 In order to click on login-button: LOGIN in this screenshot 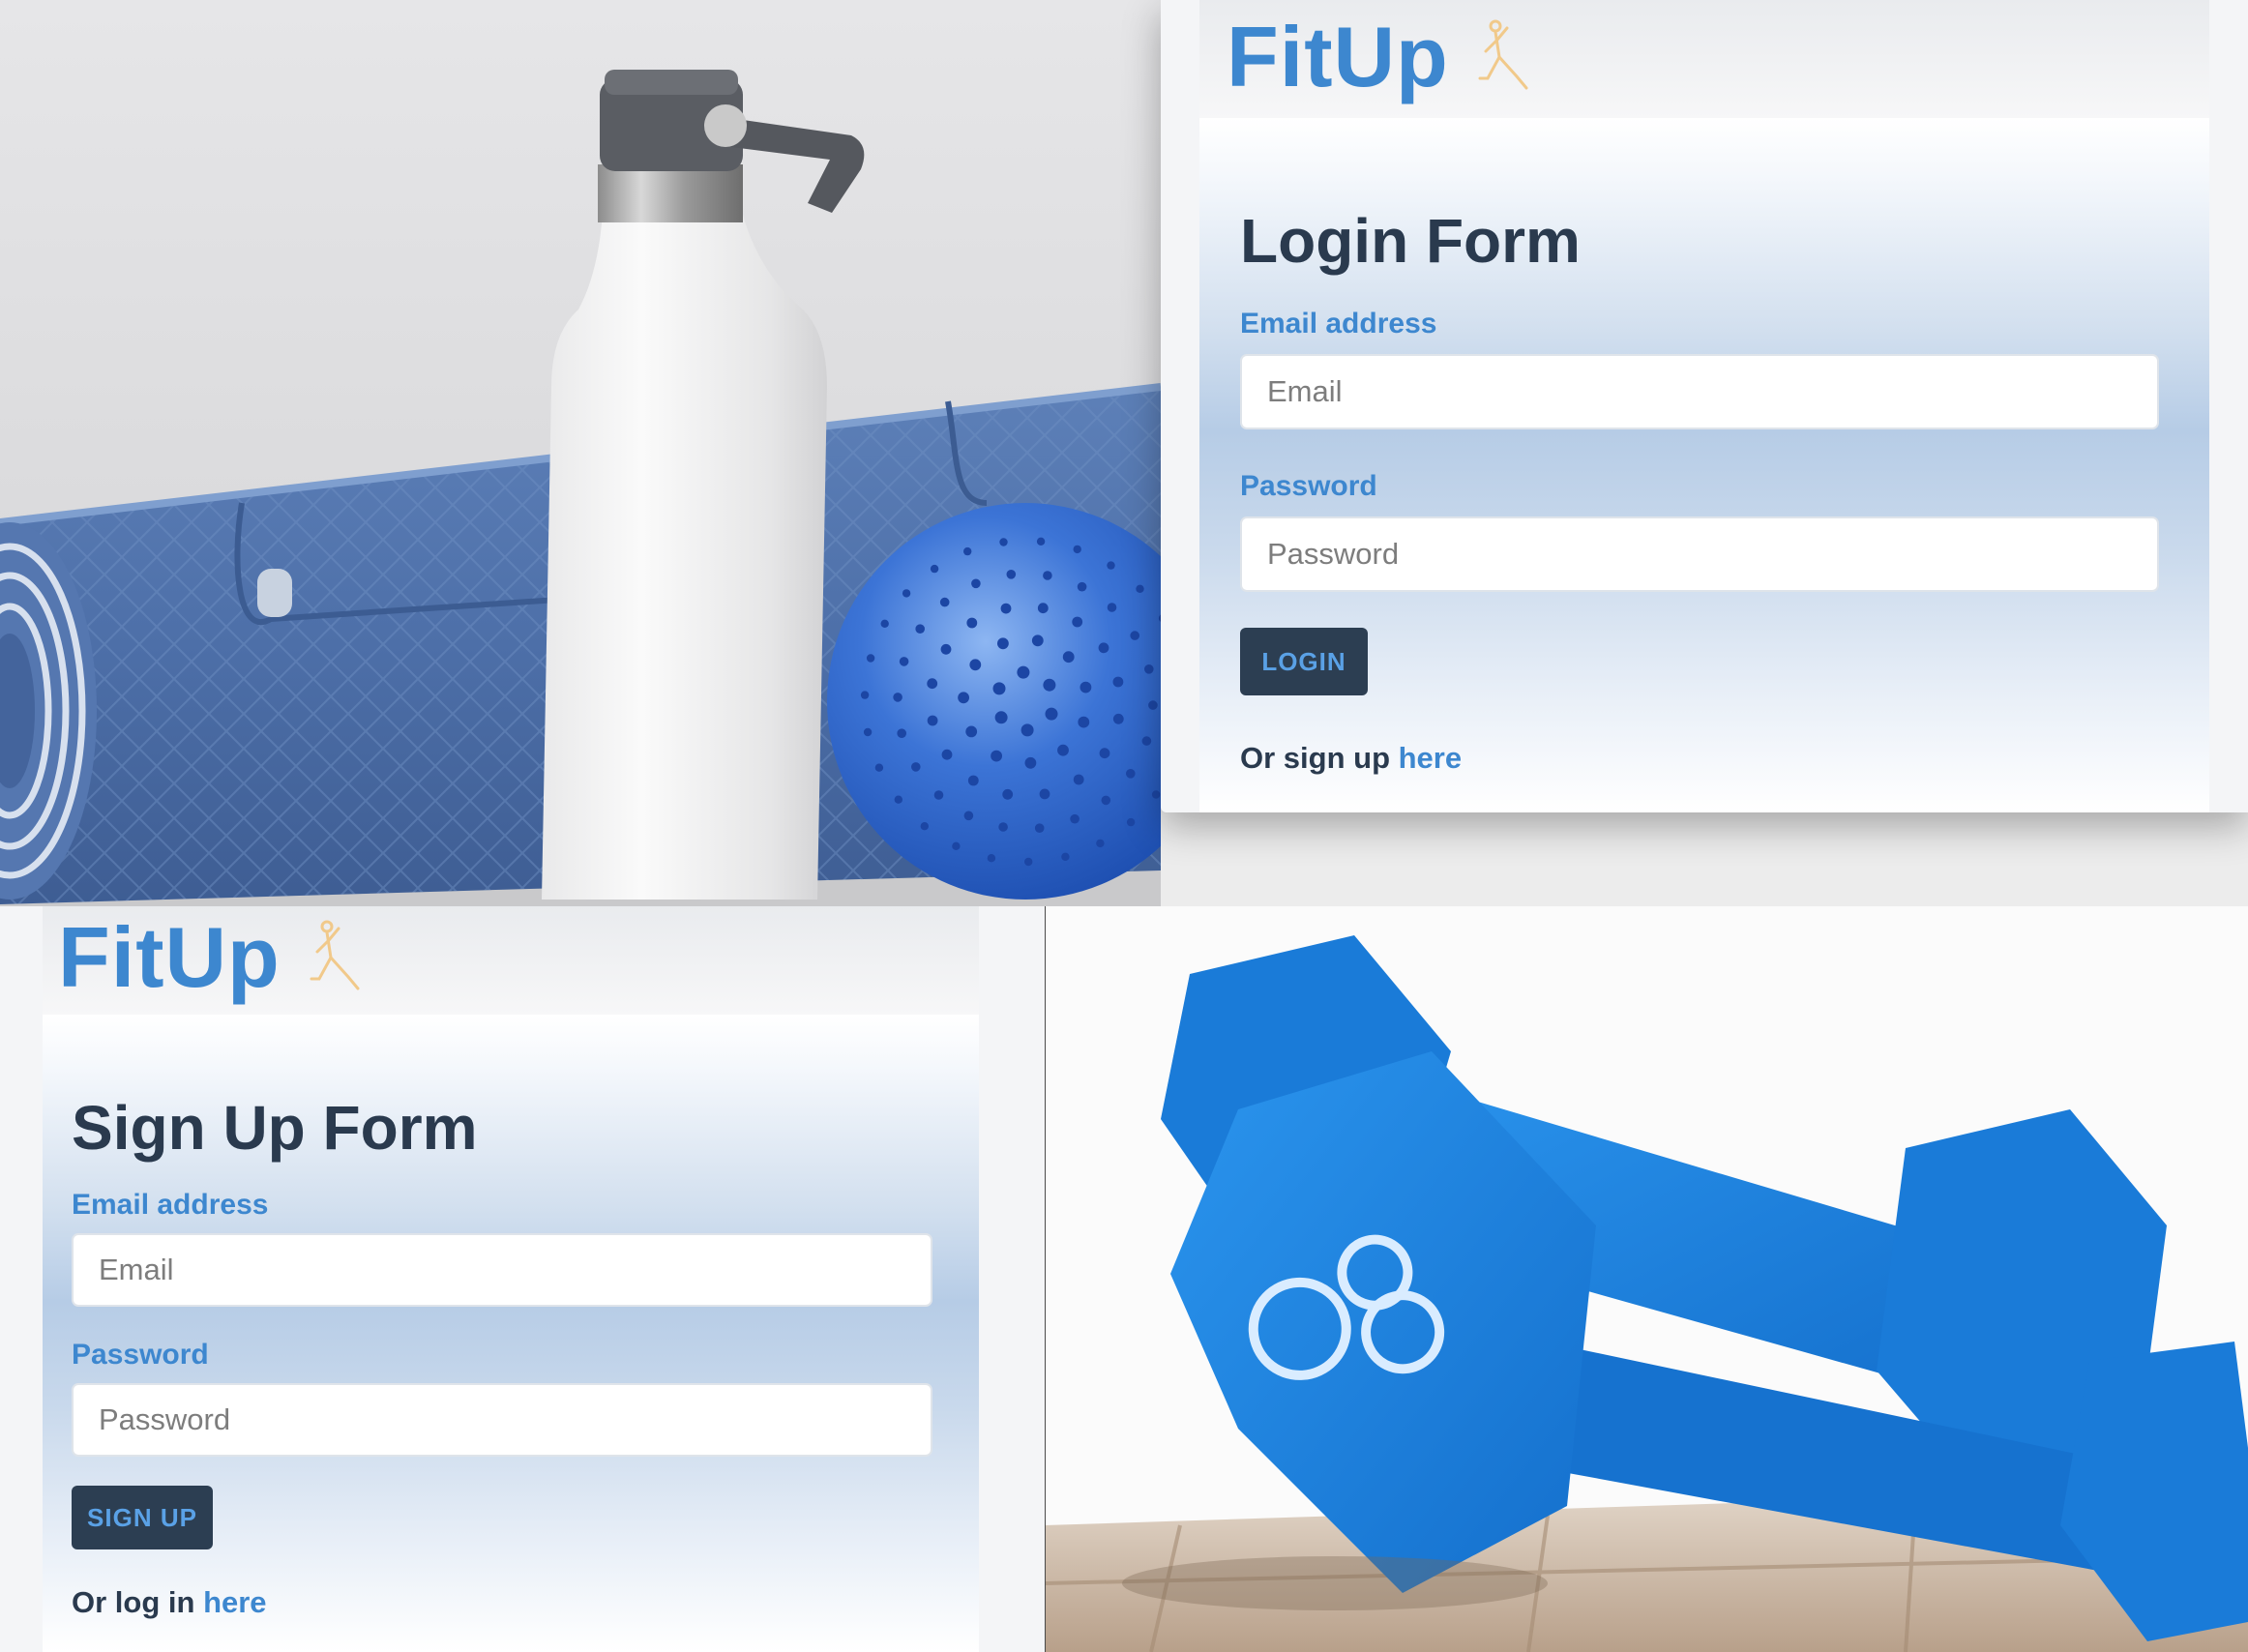, I will do `click(1304, 661)`.